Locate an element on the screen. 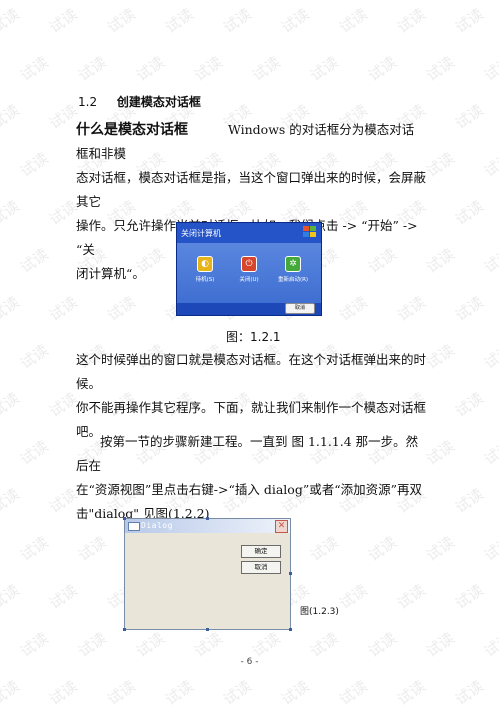 The image size is (499, 706). window-icon is located at coordinates (134, 526).